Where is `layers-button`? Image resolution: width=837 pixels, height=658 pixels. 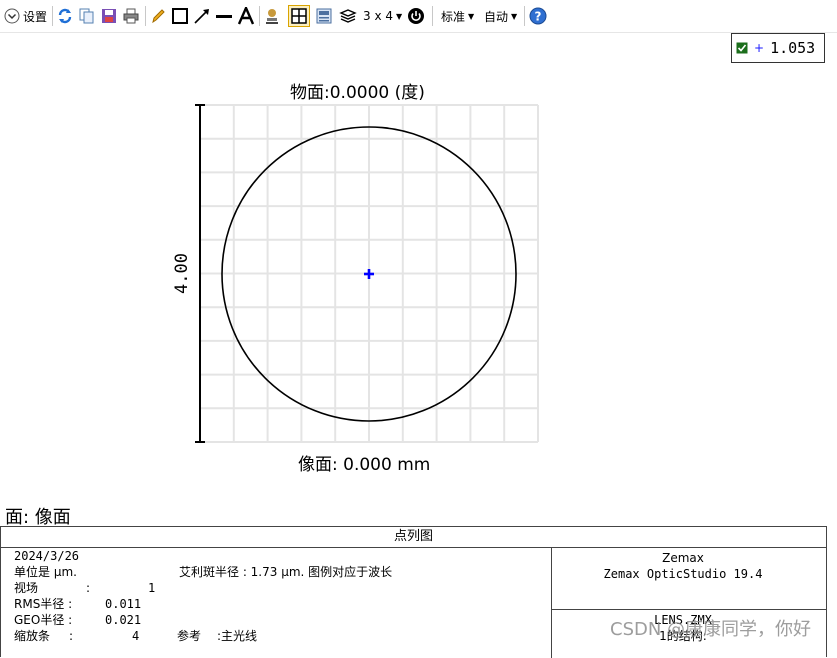 layers-button is located at coordinates (348, 16).